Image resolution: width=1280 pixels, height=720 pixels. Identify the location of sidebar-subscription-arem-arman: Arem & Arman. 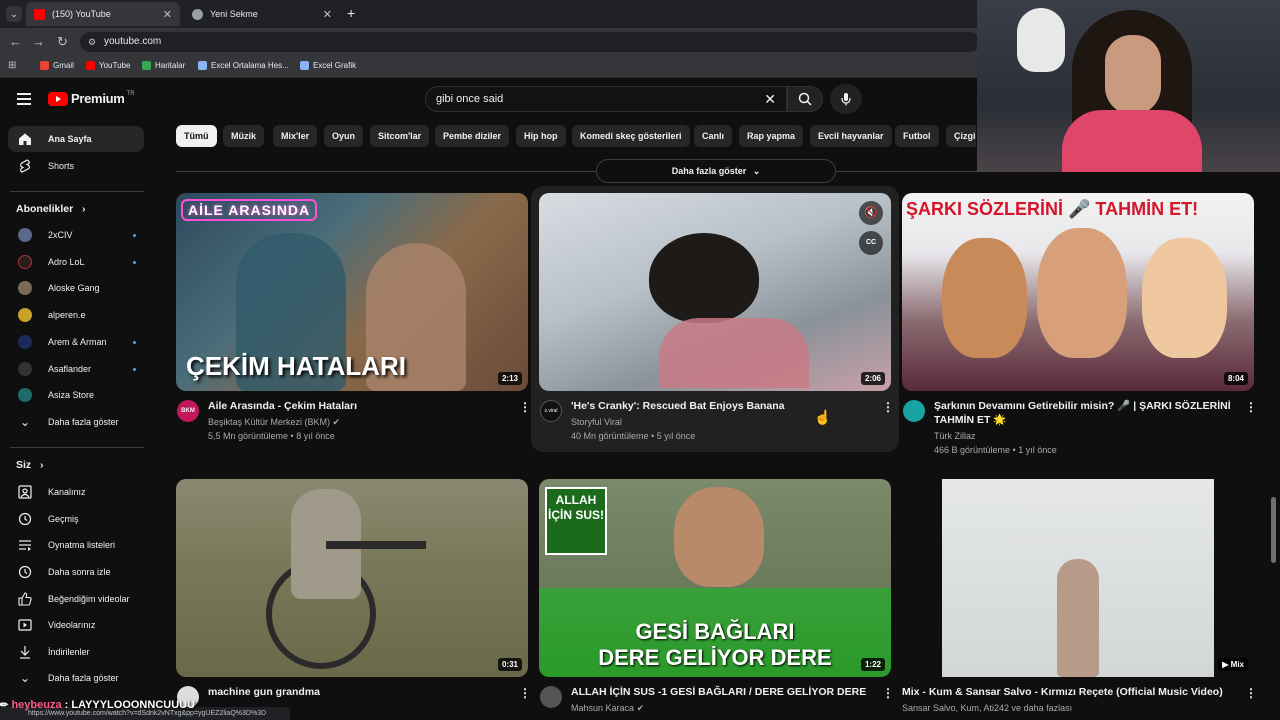
(76, 342).